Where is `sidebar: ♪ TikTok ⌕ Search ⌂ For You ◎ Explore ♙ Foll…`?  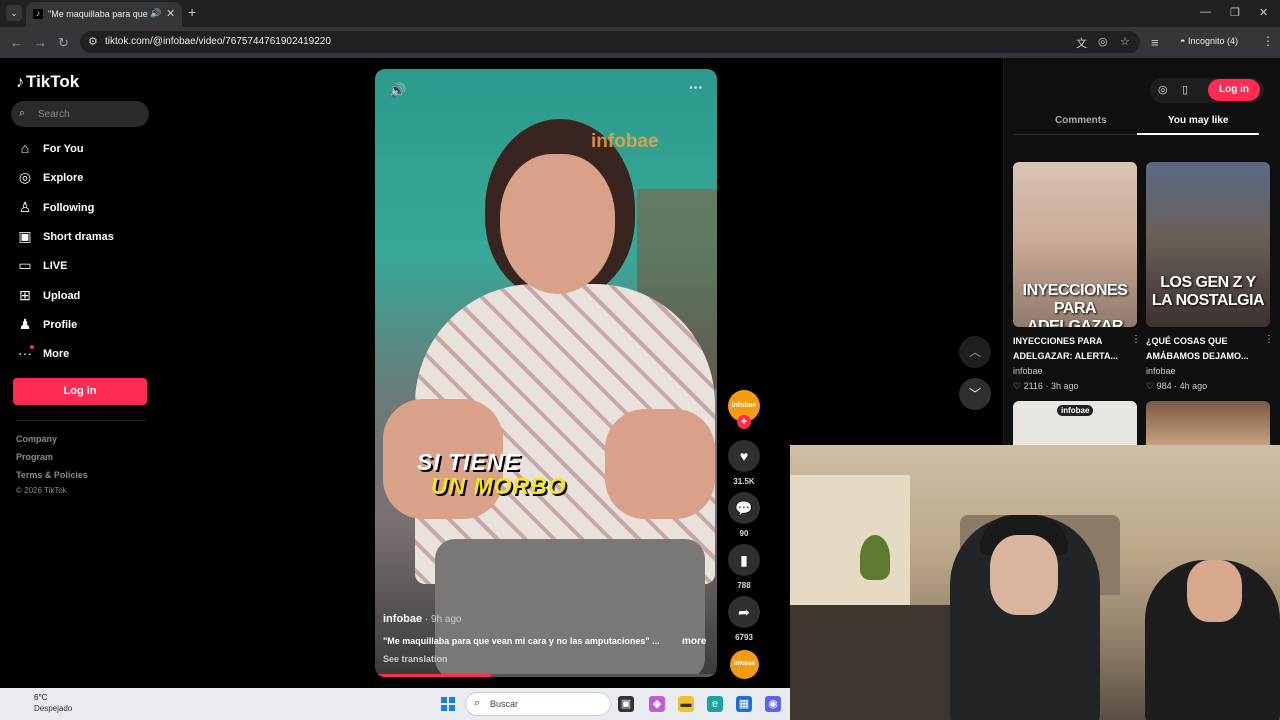
sidebar: ♪ TikTok ⌕ Search ⌂ For You ◎ Explore ♙ Foll… is located at coordinates (82, 373).